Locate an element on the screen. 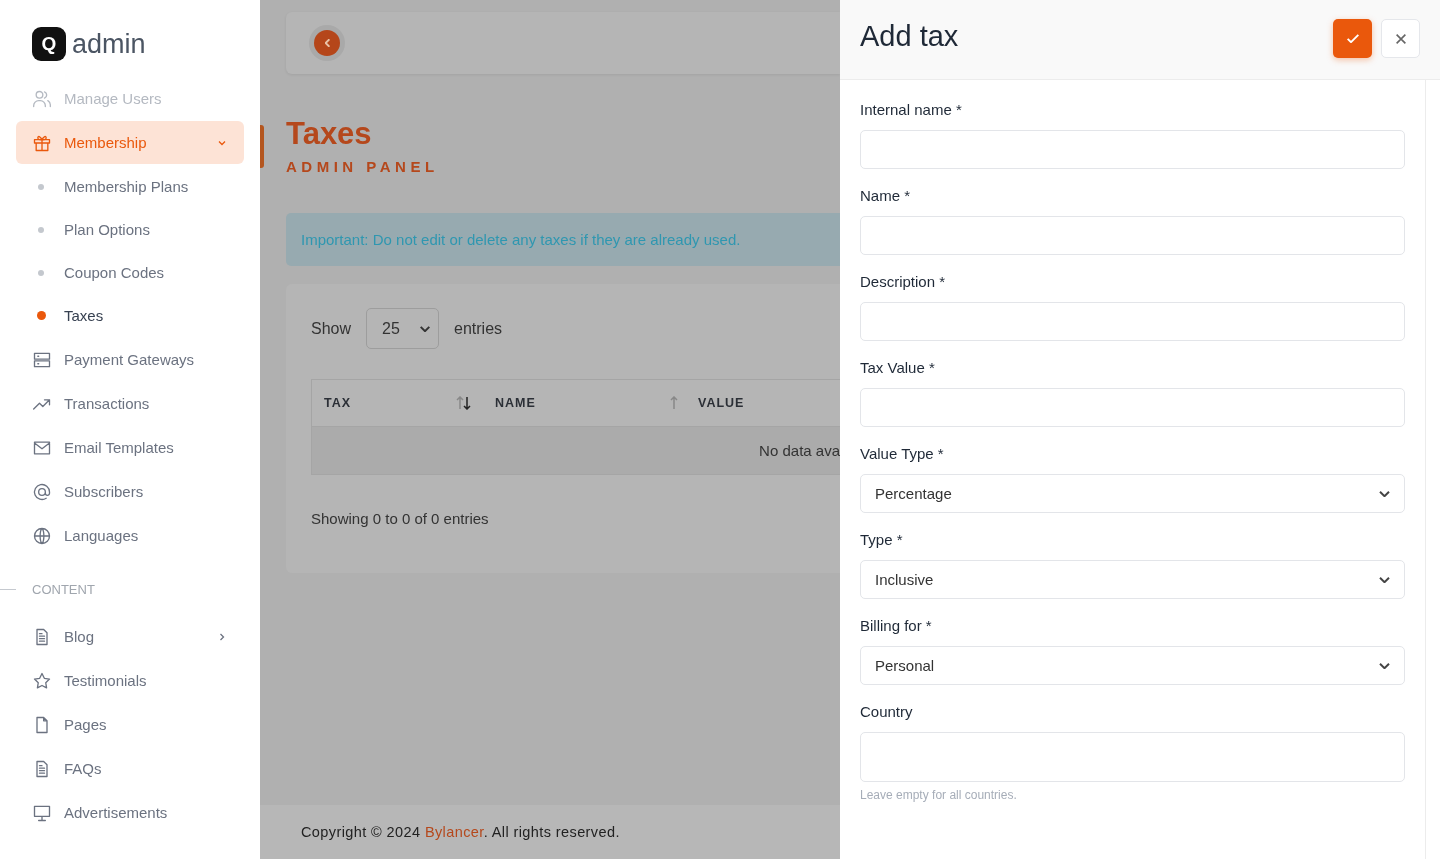 The image size is (1440, 859). column-header: TAX is located at coordinates (403, 403).